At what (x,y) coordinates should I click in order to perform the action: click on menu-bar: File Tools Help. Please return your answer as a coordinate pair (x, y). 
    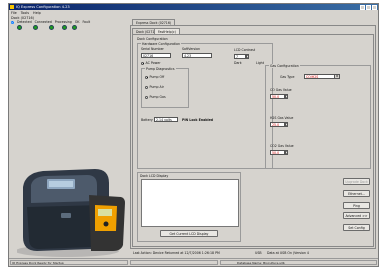
    Looking at the image, I should click on (26, 13).